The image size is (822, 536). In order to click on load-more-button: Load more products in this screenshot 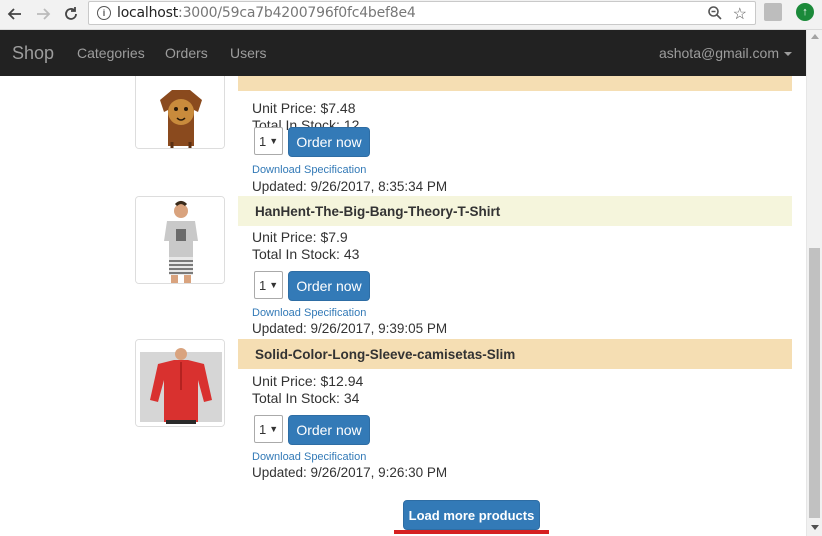, I will do `click(471, 515)`.